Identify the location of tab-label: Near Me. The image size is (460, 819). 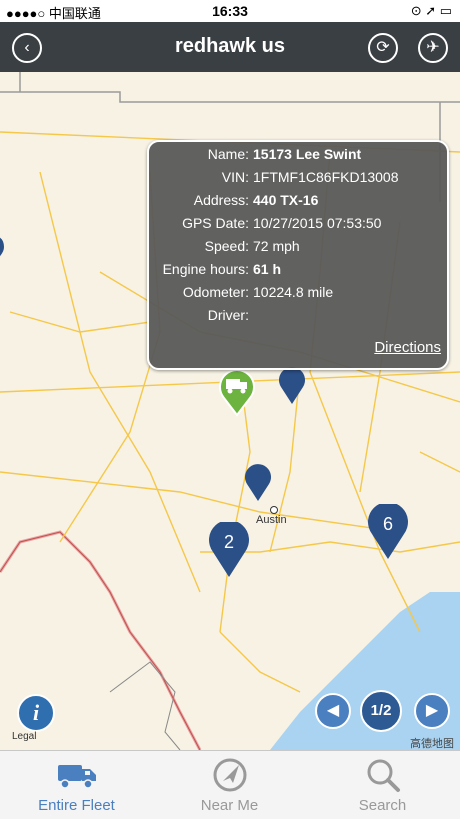
(229, 805).